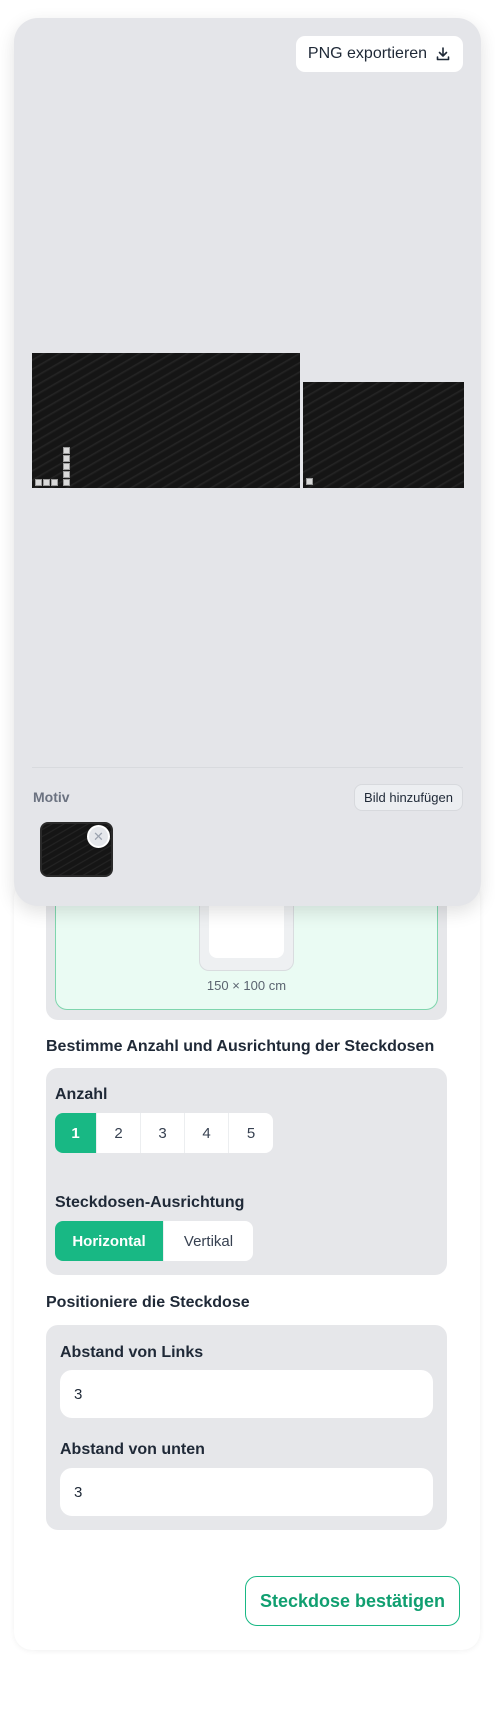  Describe the element at coordinates (132, 1449) in the screenshot. I see `bottom-distance-label: Abstand von unten` at that location.